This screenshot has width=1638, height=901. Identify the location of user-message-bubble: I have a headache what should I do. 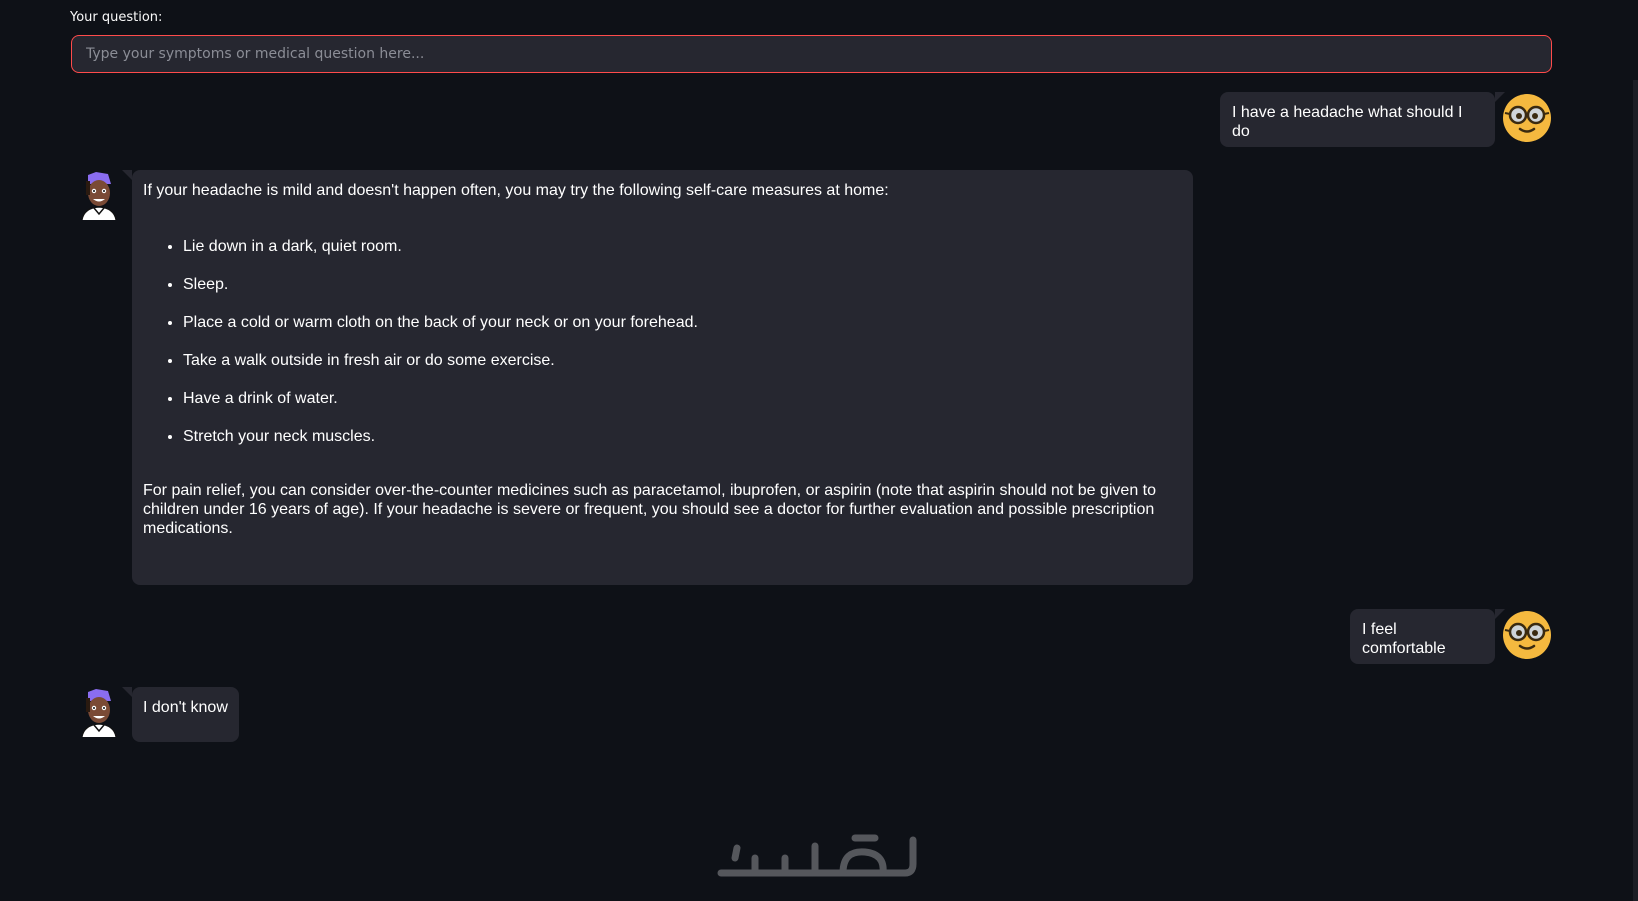
(1362, 119).